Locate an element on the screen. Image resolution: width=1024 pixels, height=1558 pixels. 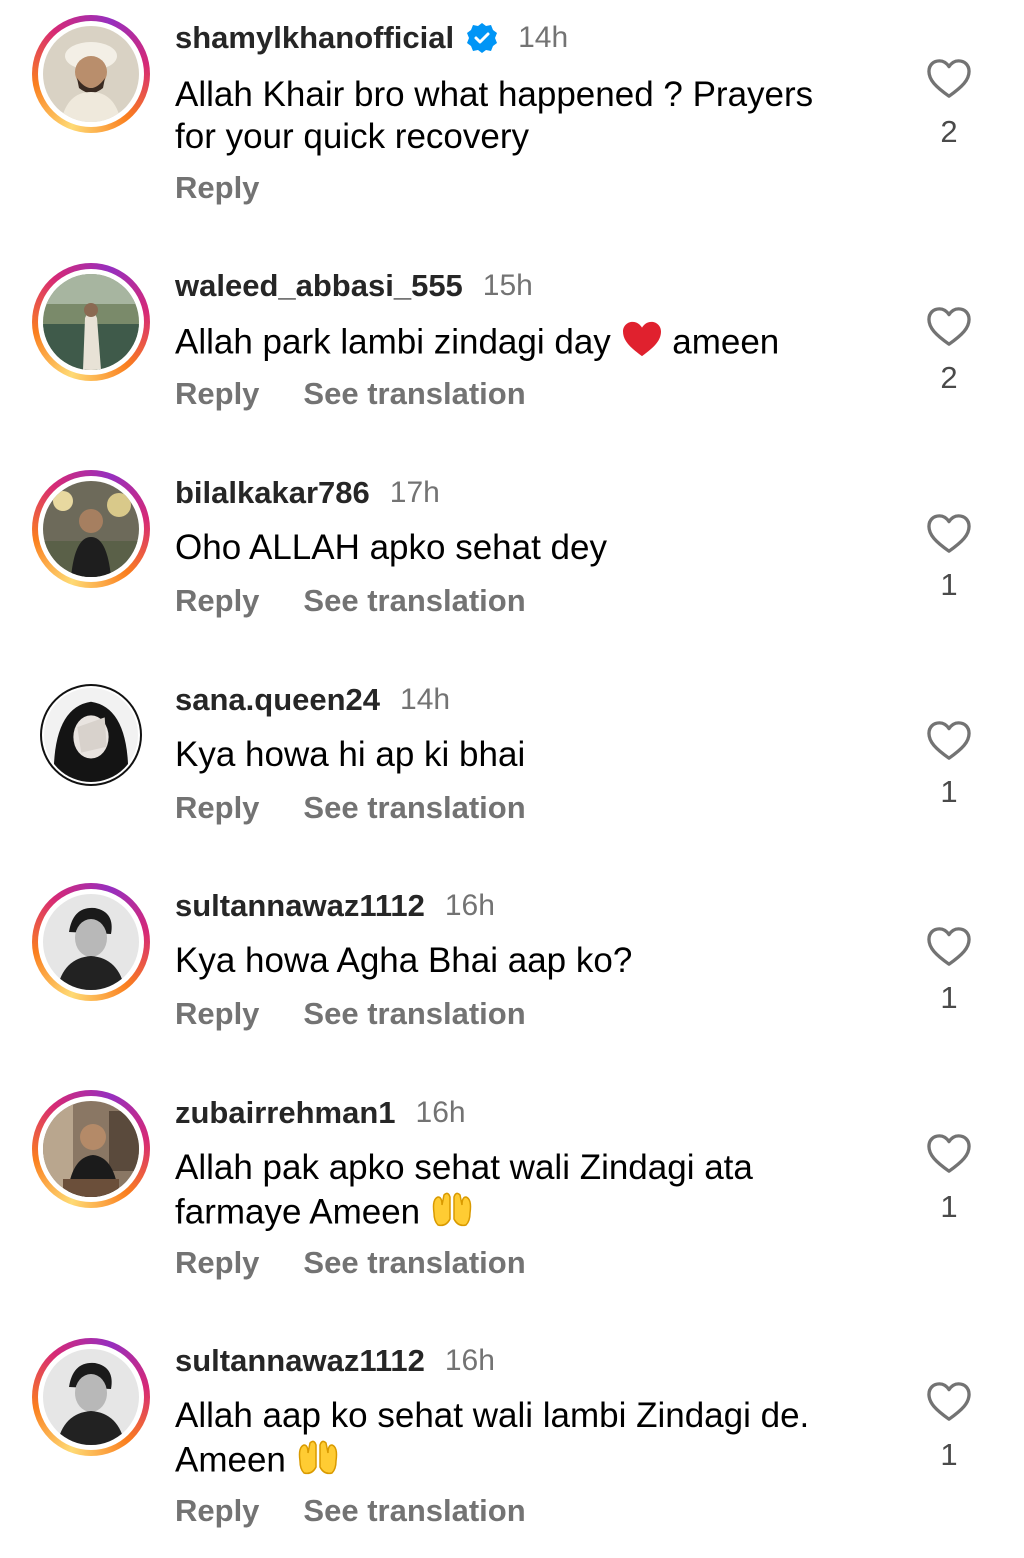
comment-text-line: Kya howa hi ap ki bhai is located at coordinates (350, 754).